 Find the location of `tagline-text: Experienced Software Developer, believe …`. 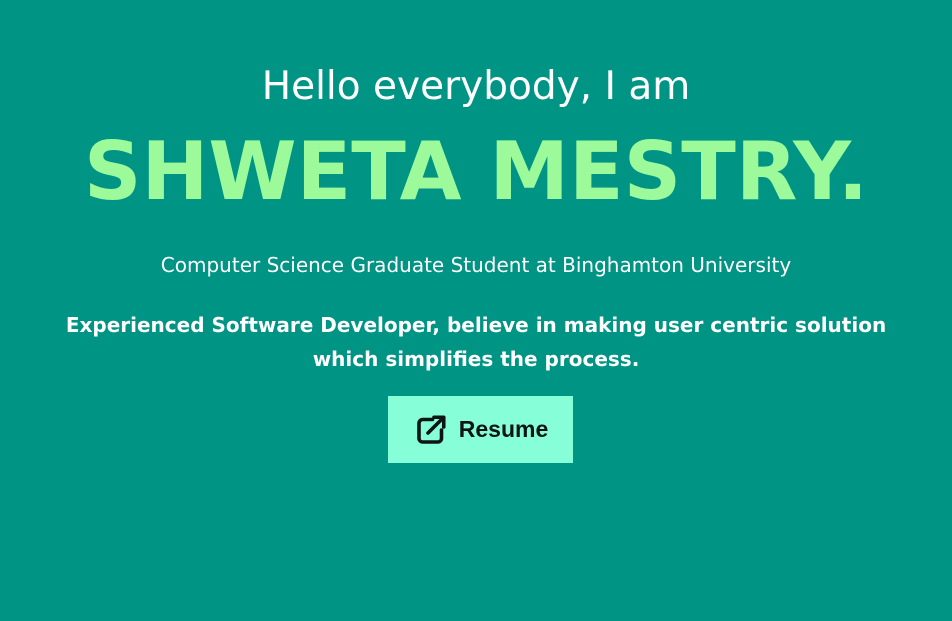

tagline-text: Experienced Software Developer, believe … is located at coordinates (476, 342).